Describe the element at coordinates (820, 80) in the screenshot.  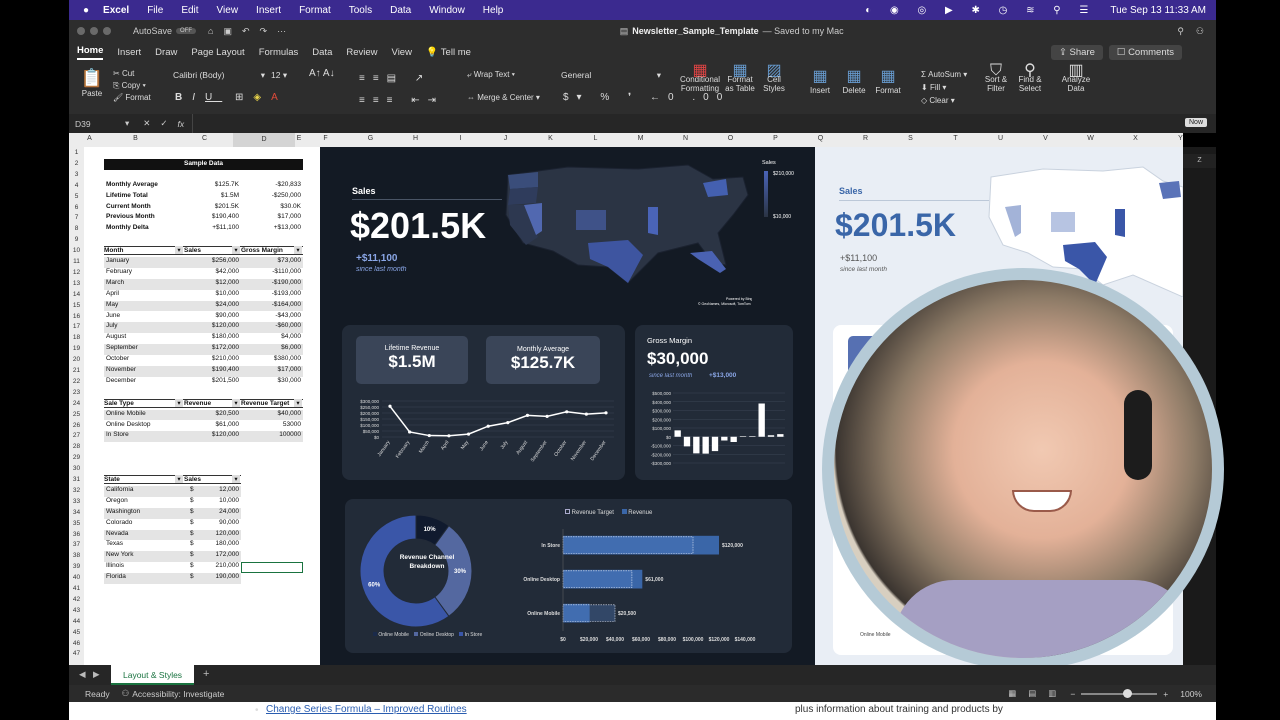
I see `insert-cells-button: ▦ Insert` at that location.